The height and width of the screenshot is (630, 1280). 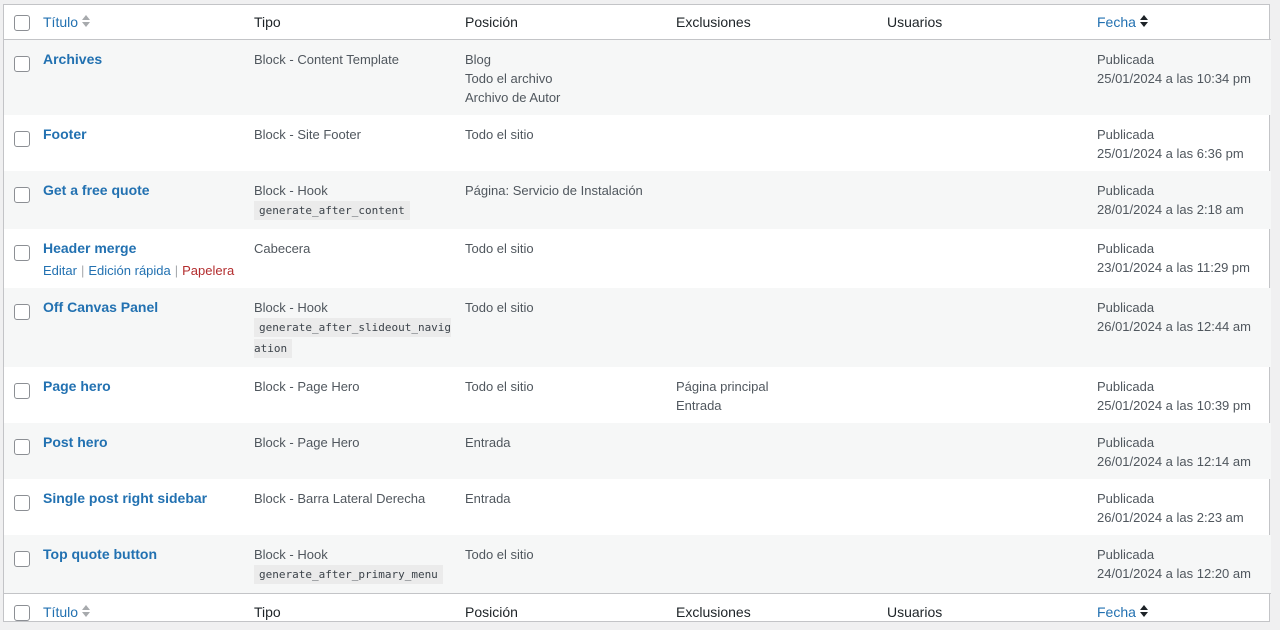 I want to click on tipo-text: Block - Barra Lateral Derecha, so click(x=355, y=498).